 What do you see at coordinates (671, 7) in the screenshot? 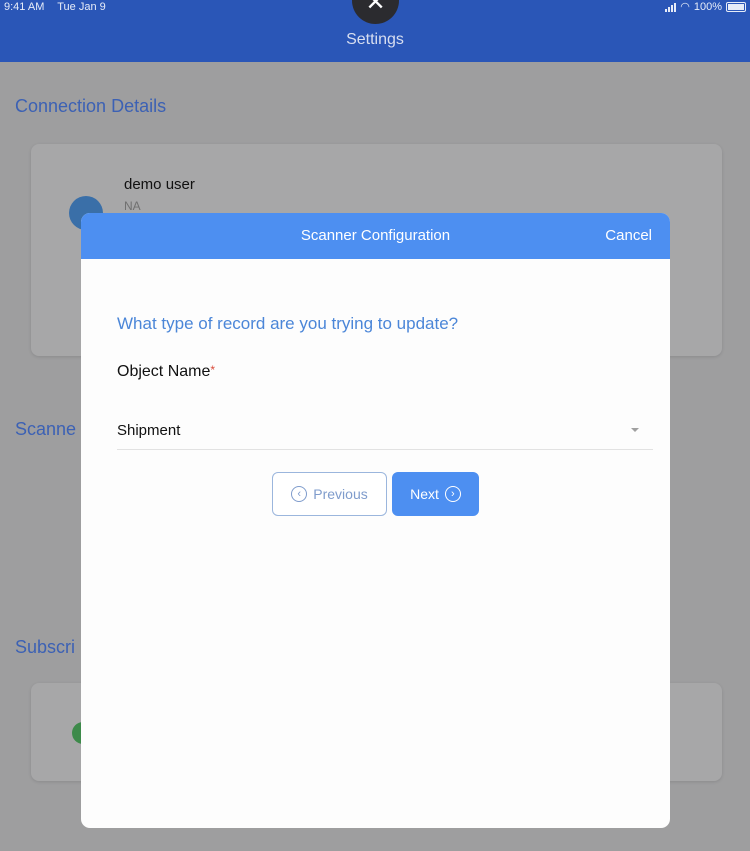
I see `signal-icon` at bounding box center [671, 7].